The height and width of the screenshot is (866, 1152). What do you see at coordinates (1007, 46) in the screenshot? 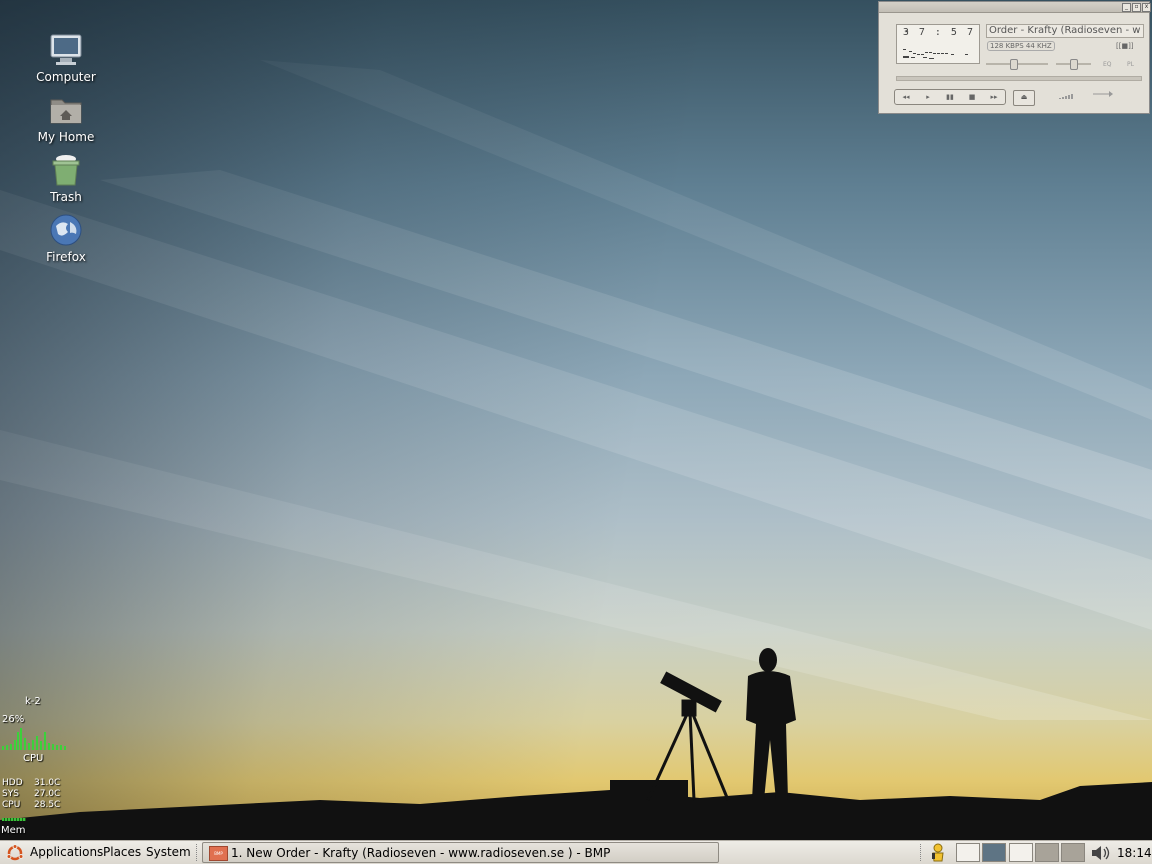
I see `bitrate: 128 KBPS` at bounding box center [1007, 46].